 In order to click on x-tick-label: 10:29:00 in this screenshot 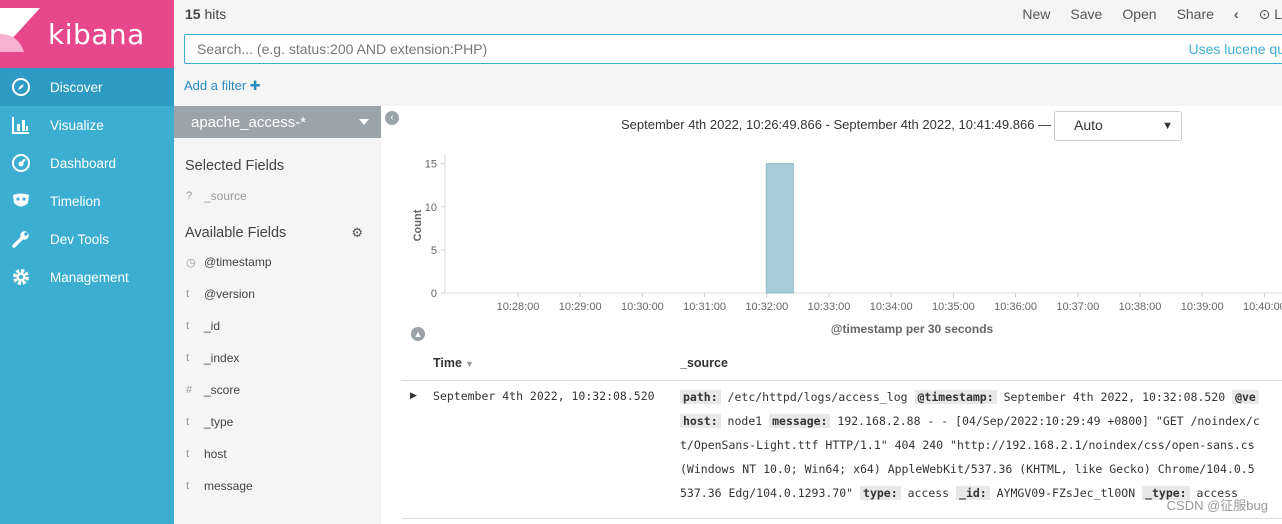, I will do `click(580, 307)`.